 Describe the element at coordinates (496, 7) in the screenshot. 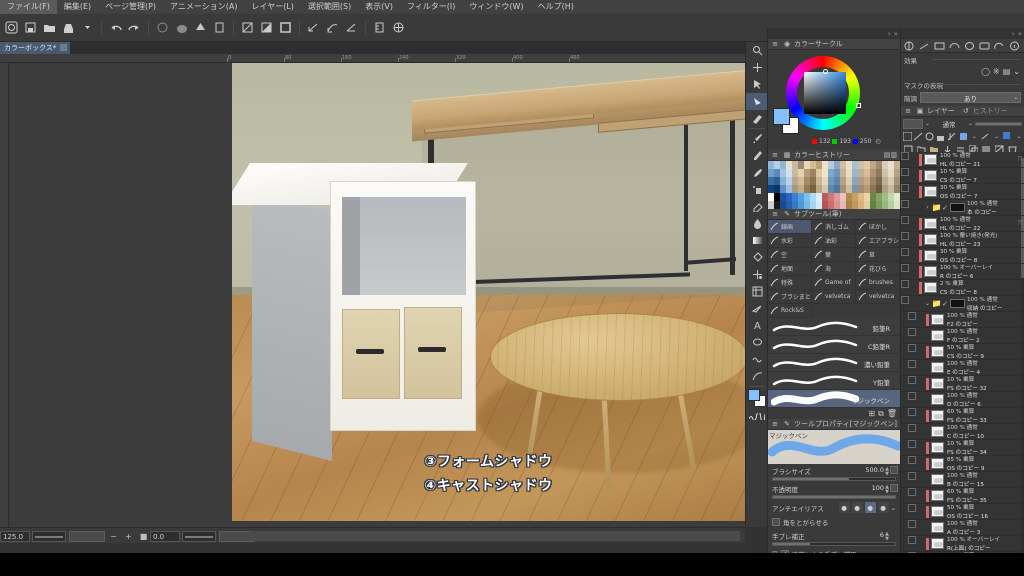

I see `menu-item-window: ウィンドウ(W)` at that location.